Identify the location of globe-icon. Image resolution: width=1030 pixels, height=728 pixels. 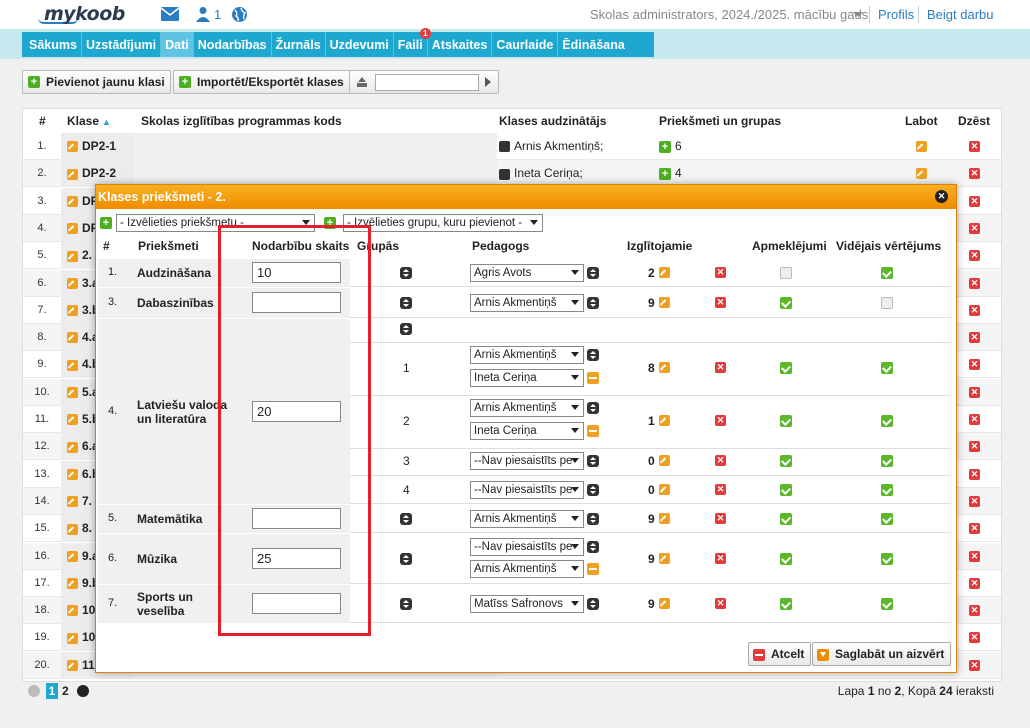
(239, 16).